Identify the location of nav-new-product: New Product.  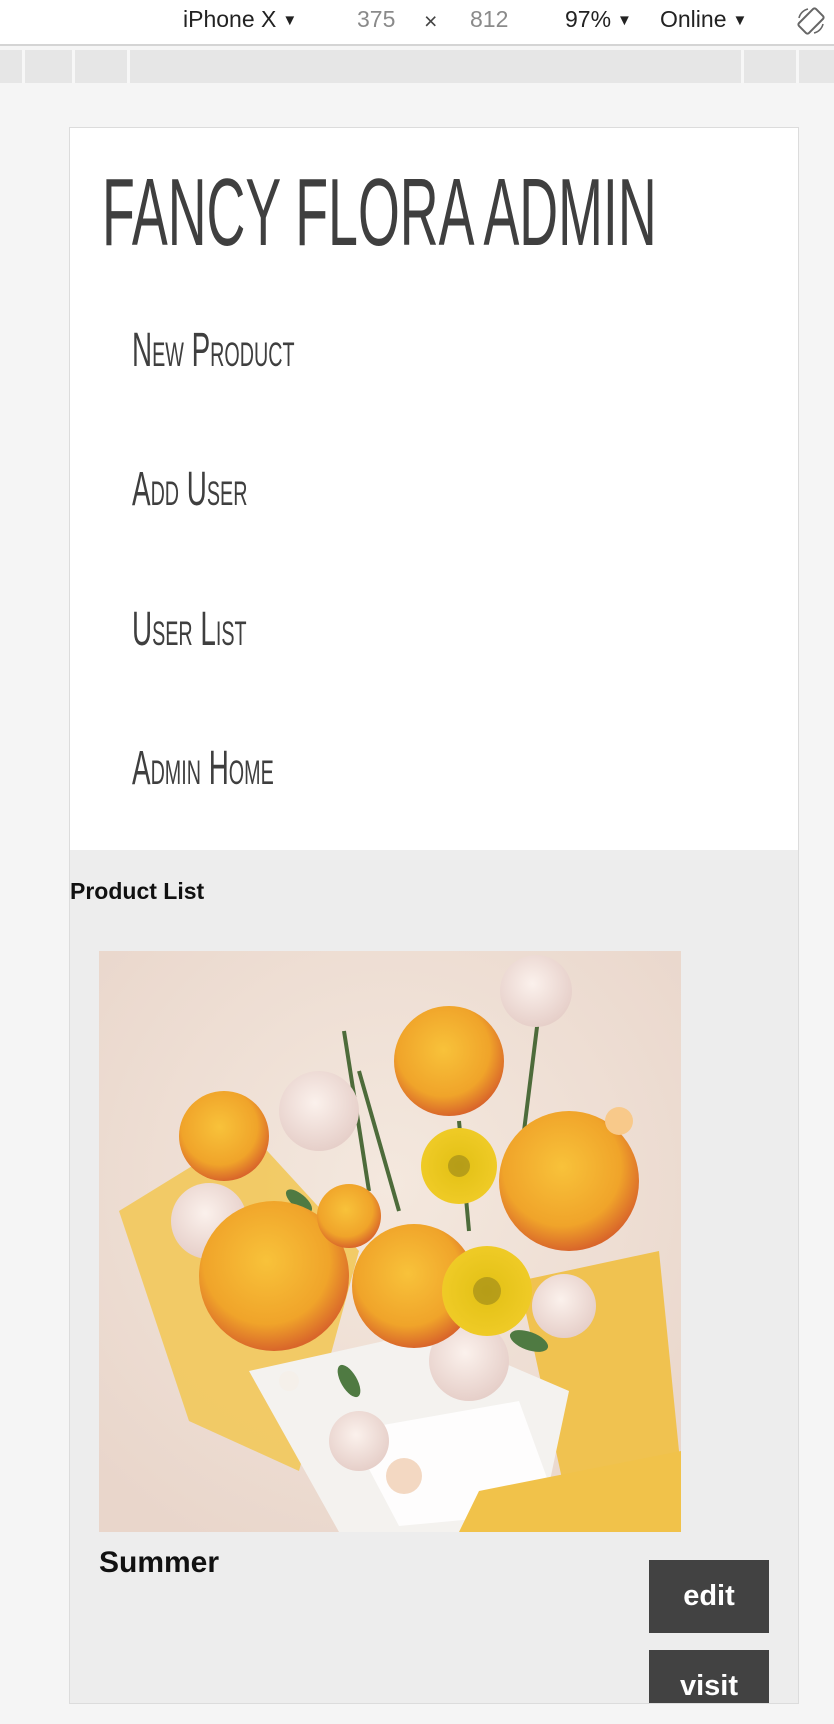
(213, 350).